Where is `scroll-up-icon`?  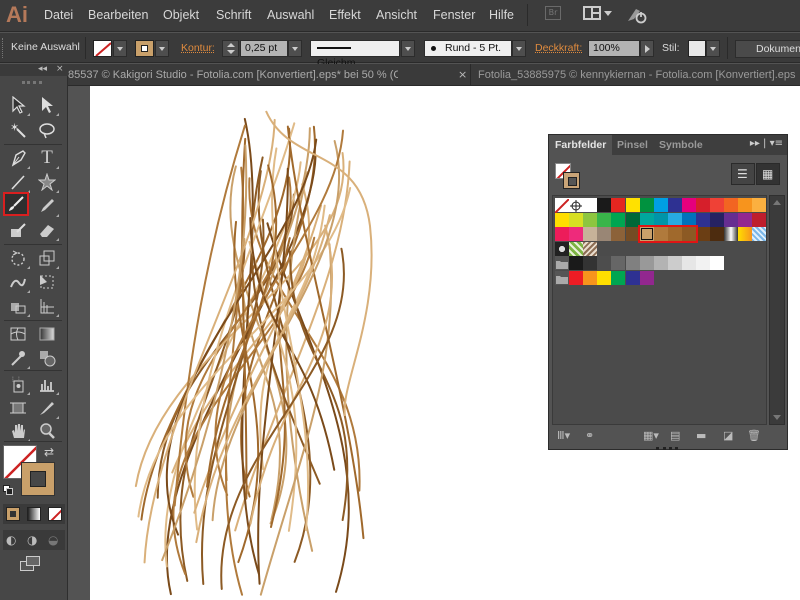
scroll-up-icon is located at coordinates (777, 202).